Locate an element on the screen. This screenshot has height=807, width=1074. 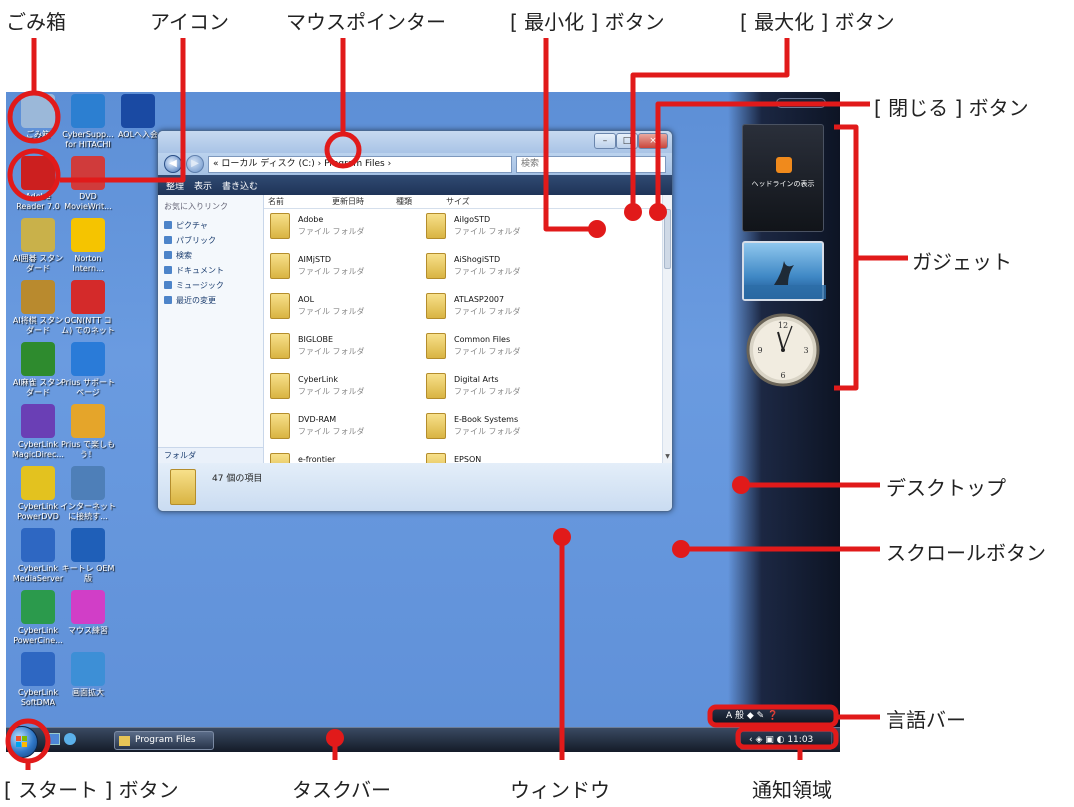
folder-item: Common Files ファイル フォルダ is located at coordinates (501, 348).